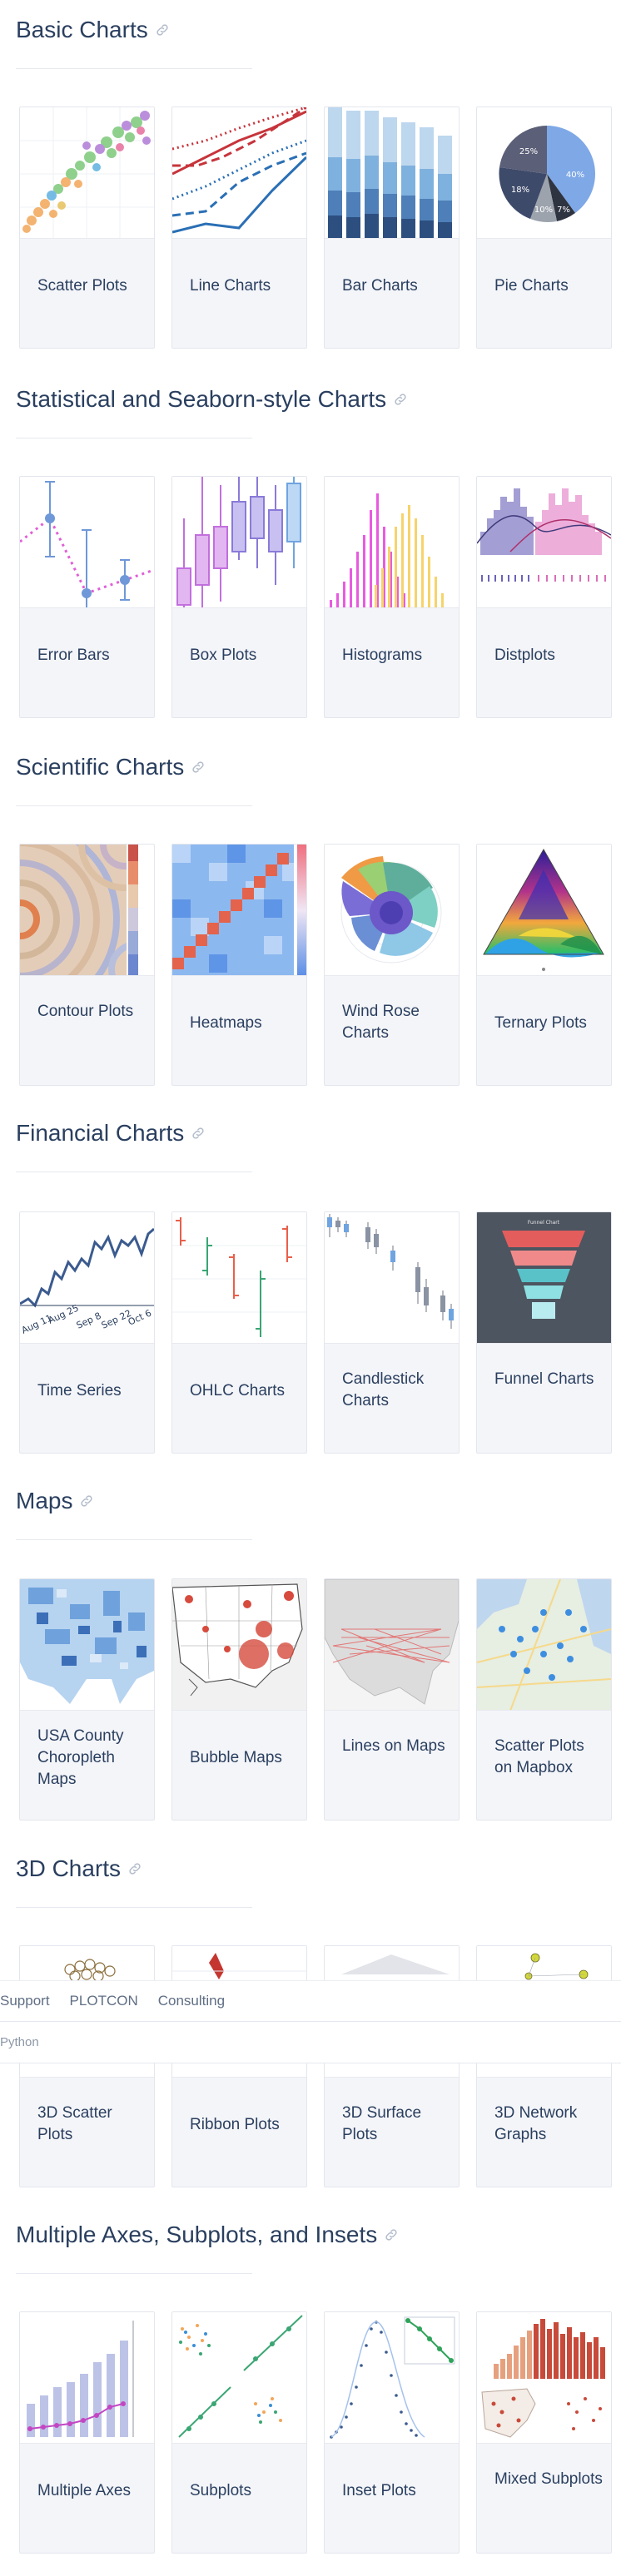 Image resolution: width=621 pixels, height=2576 pixels. I want to click on section-title: Statistical and Seaborn-style Charts, so click(212, 399).